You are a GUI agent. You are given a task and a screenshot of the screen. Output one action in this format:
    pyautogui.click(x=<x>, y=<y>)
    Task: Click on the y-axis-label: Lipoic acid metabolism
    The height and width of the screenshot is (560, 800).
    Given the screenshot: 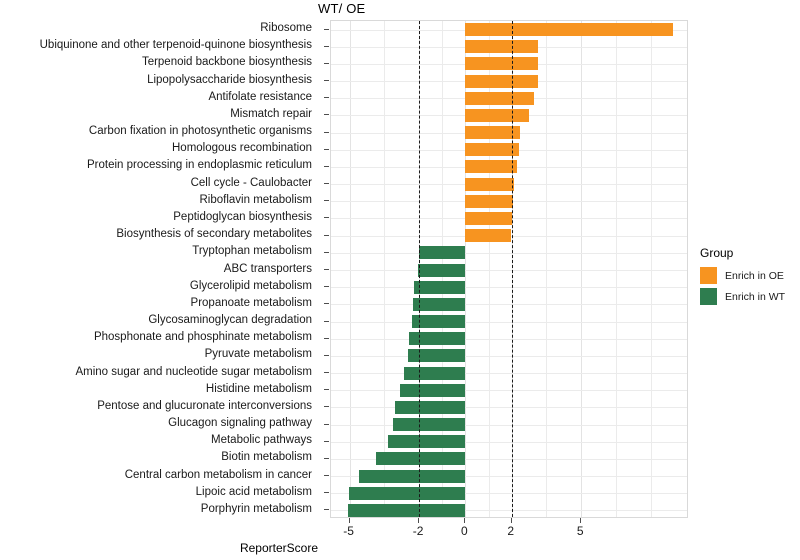 What is the action you would take?
    pyautogui.click(x=253, y=491)
    